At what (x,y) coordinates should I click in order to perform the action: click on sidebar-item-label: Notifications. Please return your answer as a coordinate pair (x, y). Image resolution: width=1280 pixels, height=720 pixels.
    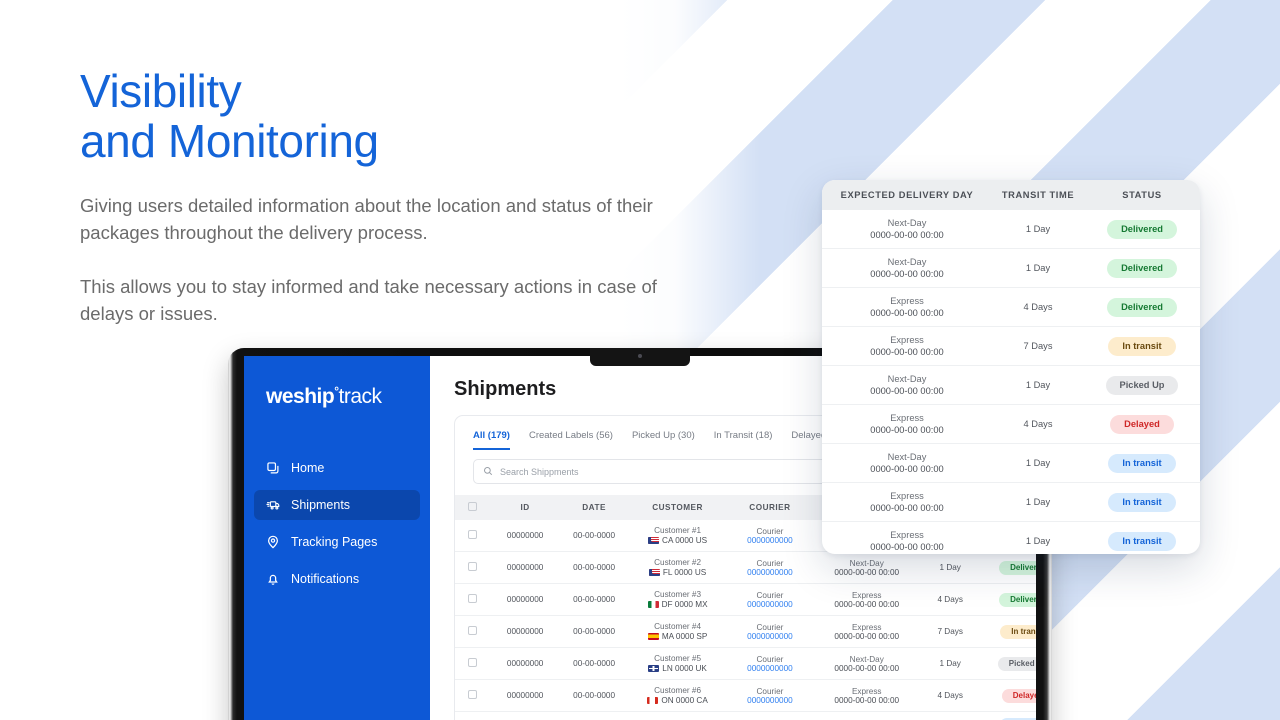
    Looking at the image, I should click on (325, 579).